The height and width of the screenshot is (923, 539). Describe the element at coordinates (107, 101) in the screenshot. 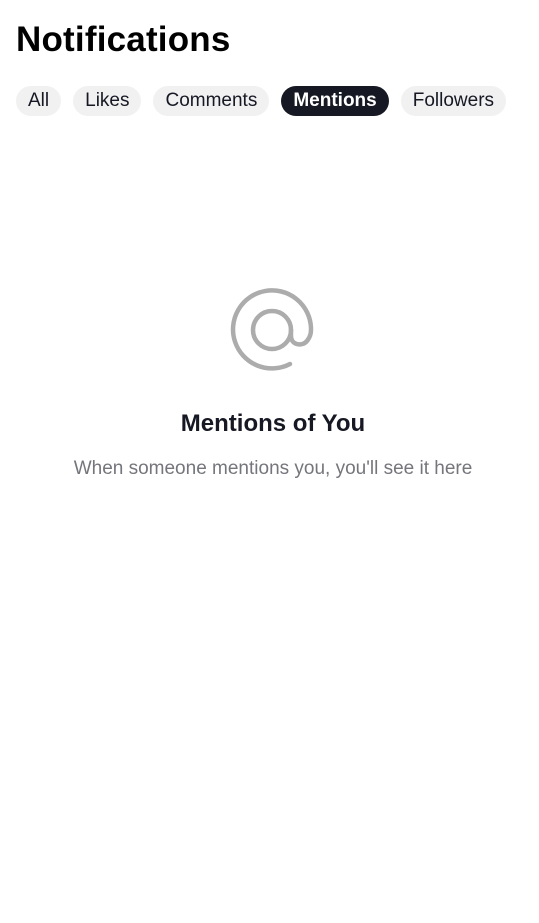

I see `tab-likes: Likes` at that location.